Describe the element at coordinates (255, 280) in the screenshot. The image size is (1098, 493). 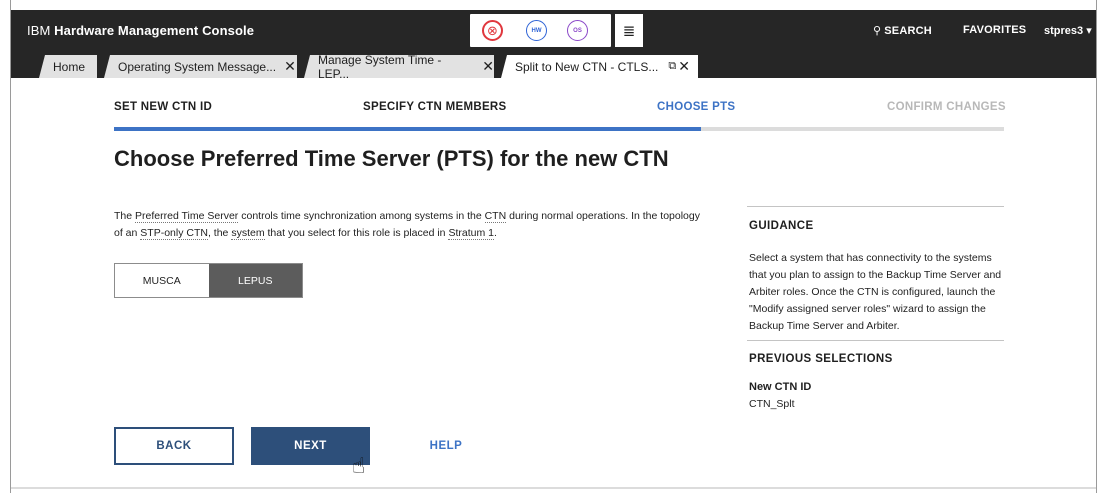
I see `system-option-lepus: LEPUS` at that location.